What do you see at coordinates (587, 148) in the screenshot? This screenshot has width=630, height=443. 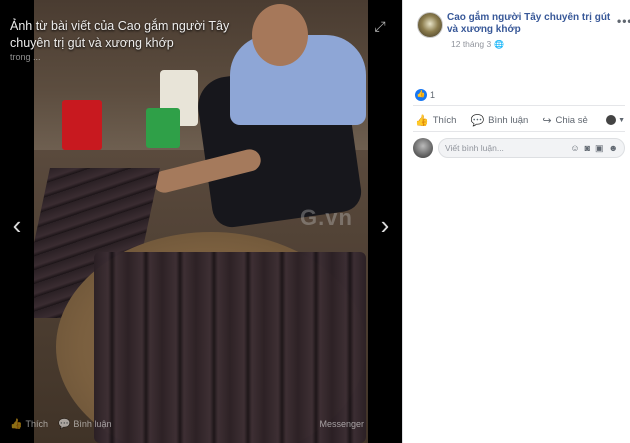 I see `camera-icon: ◙` at bounding box center [587, 148].